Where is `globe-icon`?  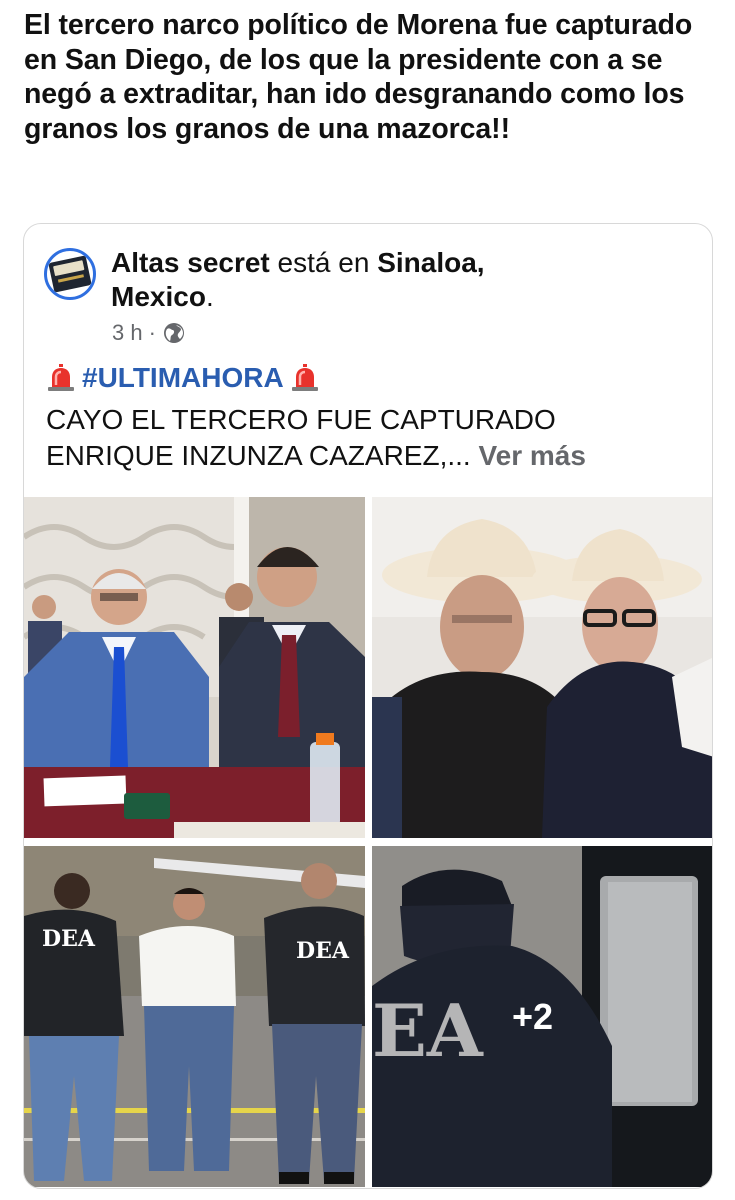 globe-icon is located at coordinates (173, 333).